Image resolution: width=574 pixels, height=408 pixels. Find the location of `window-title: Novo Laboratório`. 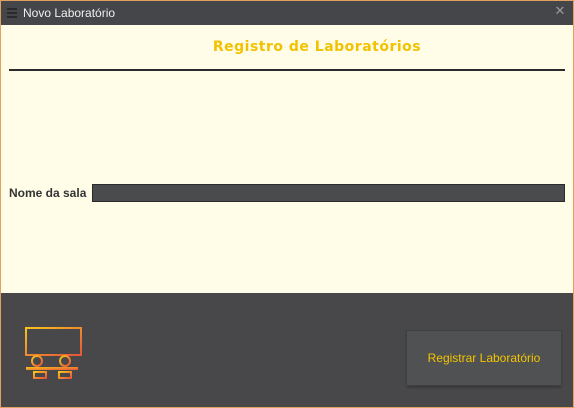

window-title: Novo Laboratório is located at coordinates (69, 13).